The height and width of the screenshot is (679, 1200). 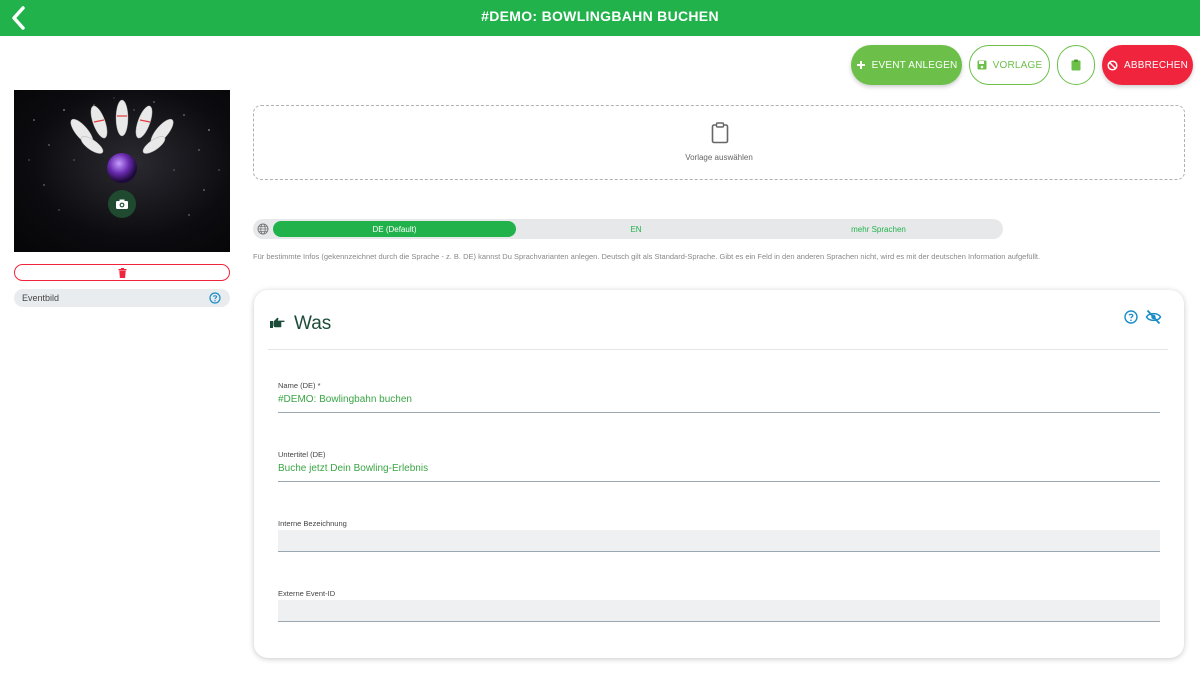 What do you see at coordinates (302, 454) in the screenshot?
I see `subtitle-field-label: Untertitel (DE)` at bounding box center [302, 454].